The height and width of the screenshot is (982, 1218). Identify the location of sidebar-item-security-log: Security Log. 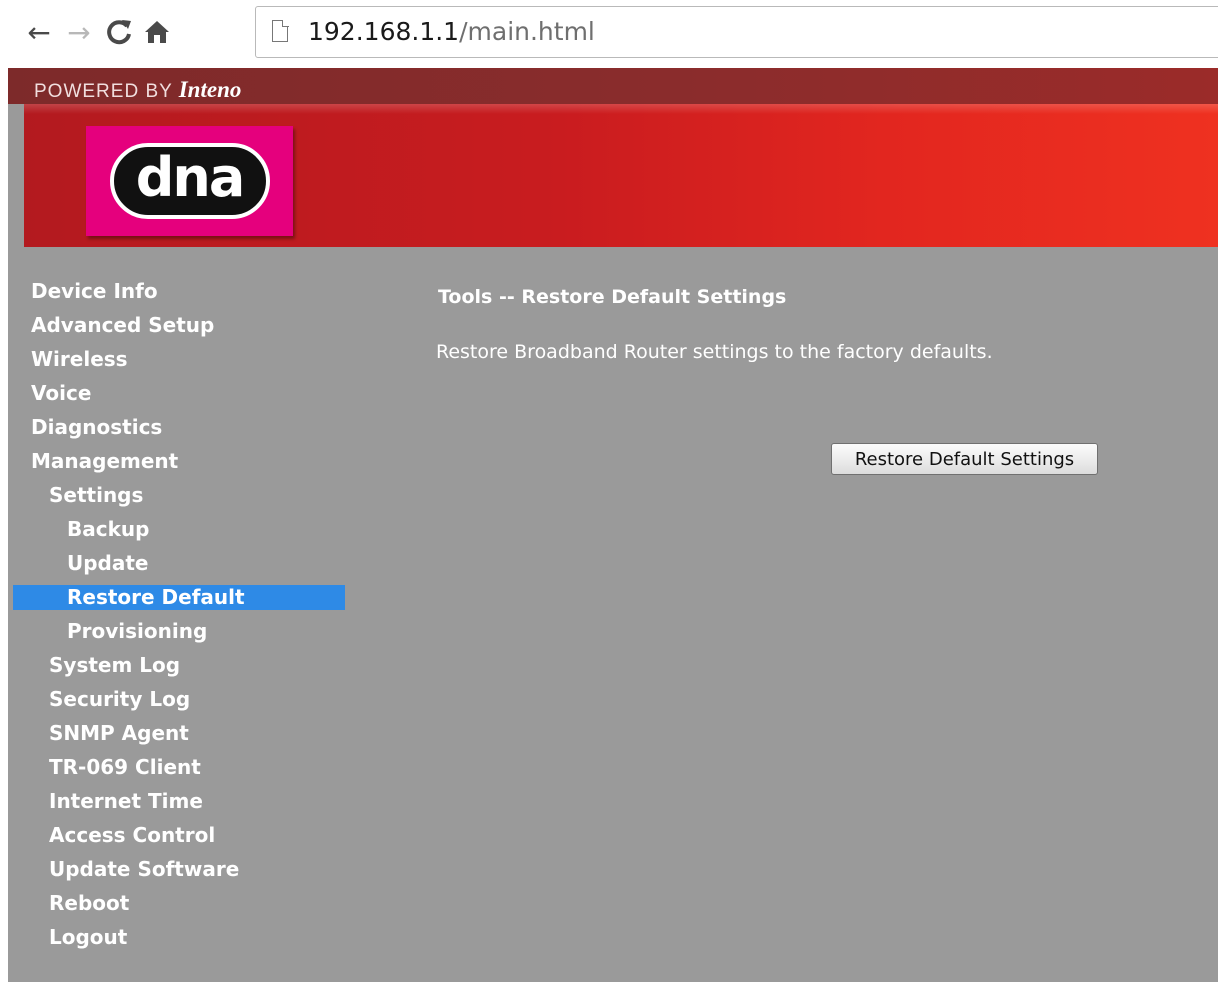
(178, 704).